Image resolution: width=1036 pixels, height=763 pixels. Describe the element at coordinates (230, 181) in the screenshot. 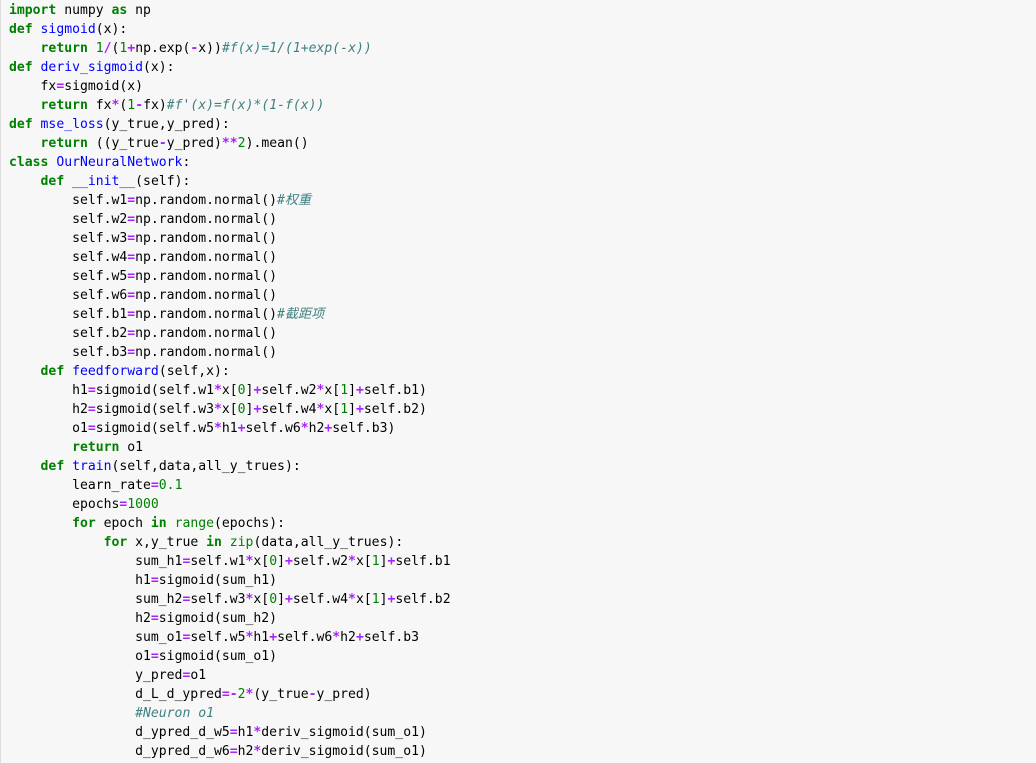

I see `code-line: def __init__(self):` at that location.